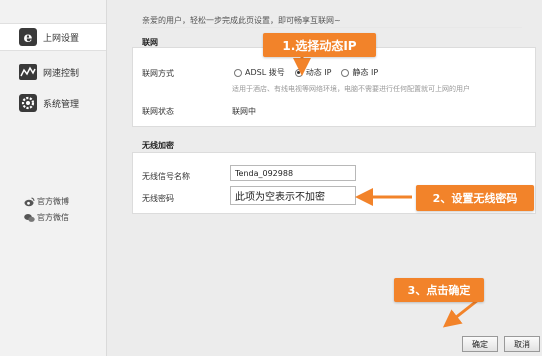 The image size is (542, 356). What do you see at coordinates (439, 290) in the screenshot?
I see `callout-step3: 3、点击确定` at bounding box center [439, 290].